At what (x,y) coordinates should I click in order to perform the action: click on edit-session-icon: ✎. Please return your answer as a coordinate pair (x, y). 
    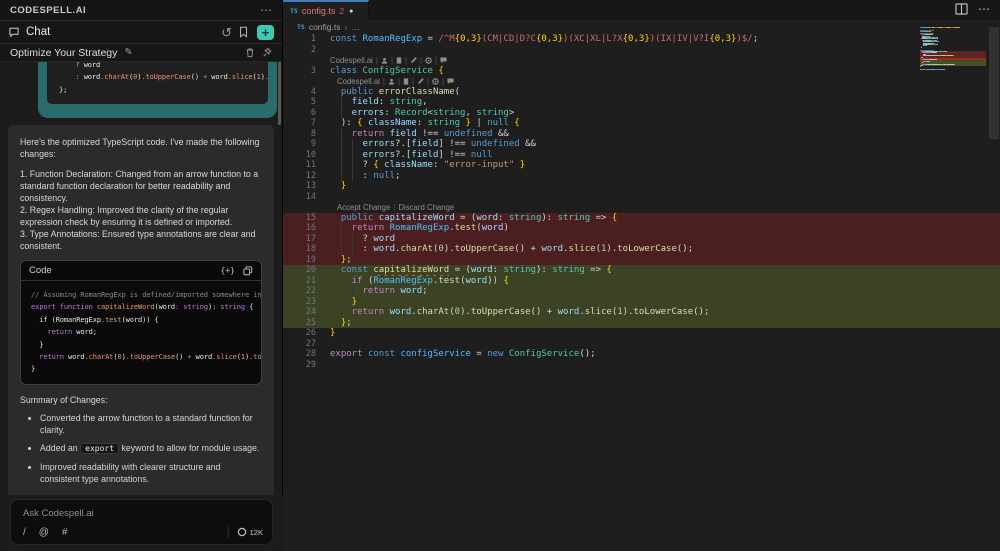
    Looking at the image, I should click on (128, 52).